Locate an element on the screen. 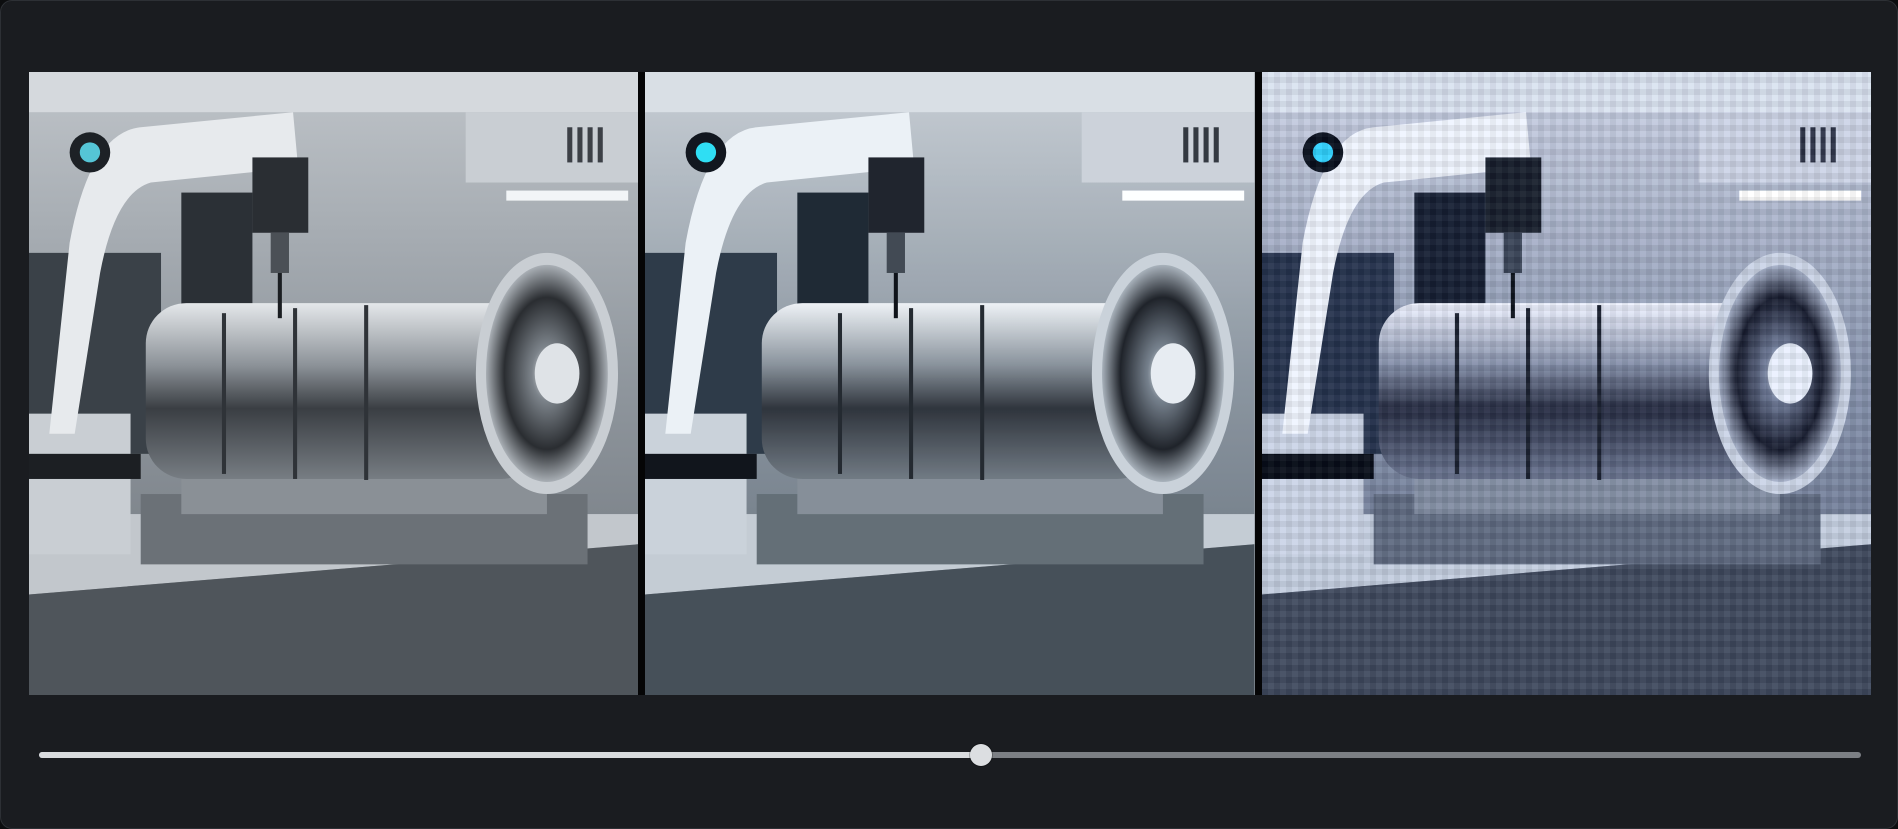 The image size is (1898, 829). quality-slider is located at coordinates (950, 755).